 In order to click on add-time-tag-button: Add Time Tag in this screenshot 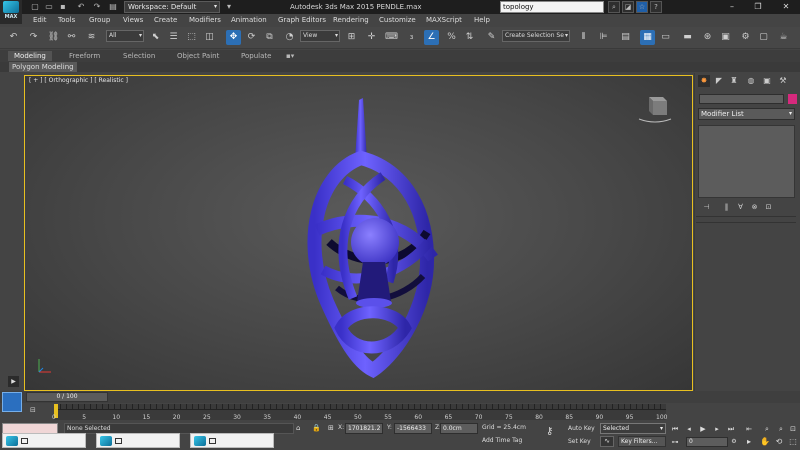, I will do `click(502, 440)`.